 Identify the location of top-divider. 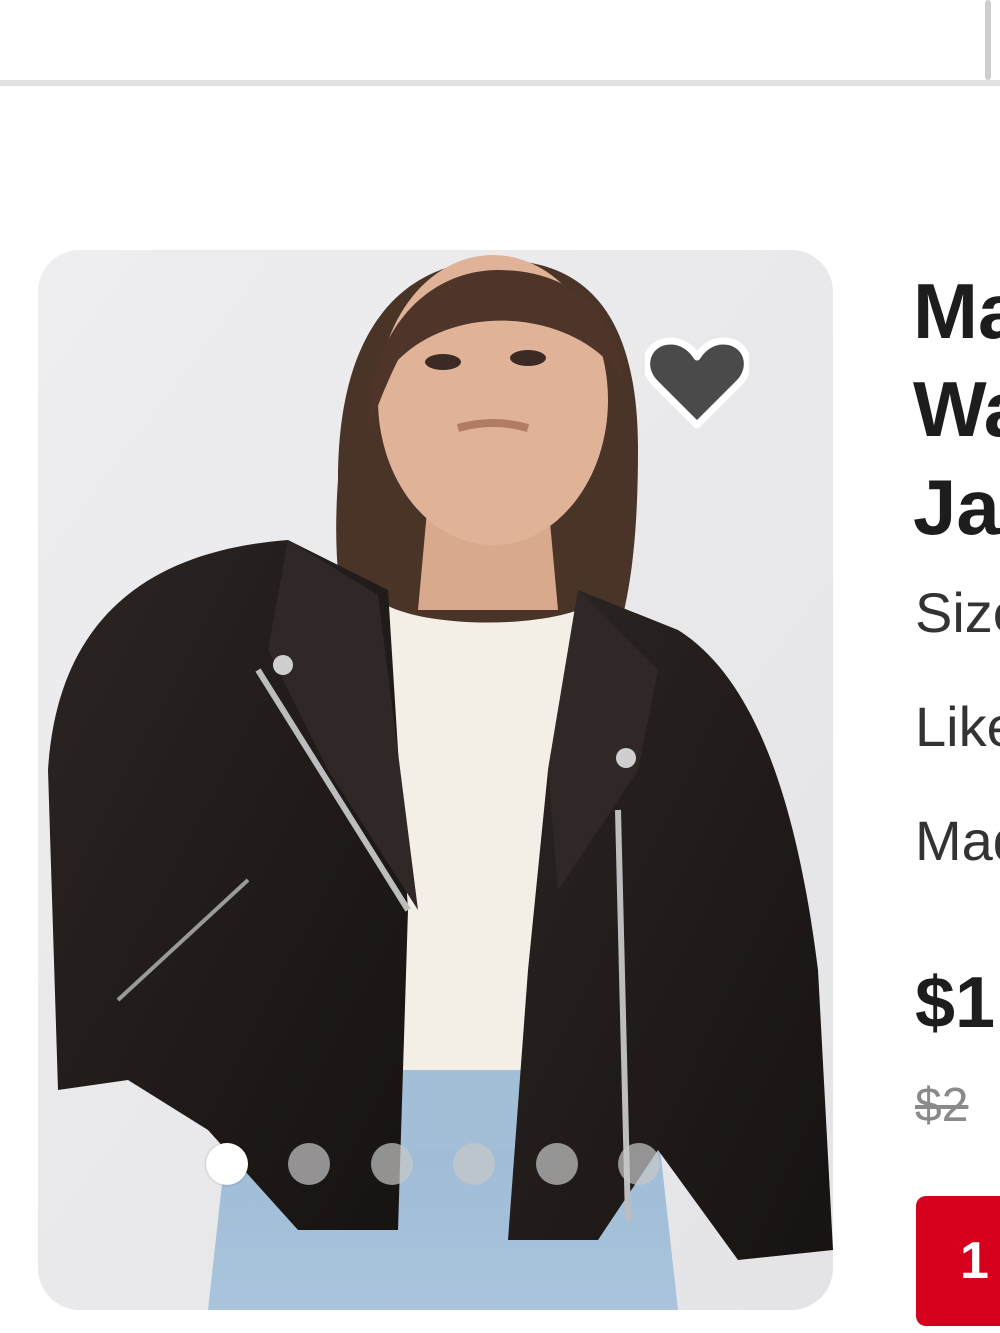
(500, 83).